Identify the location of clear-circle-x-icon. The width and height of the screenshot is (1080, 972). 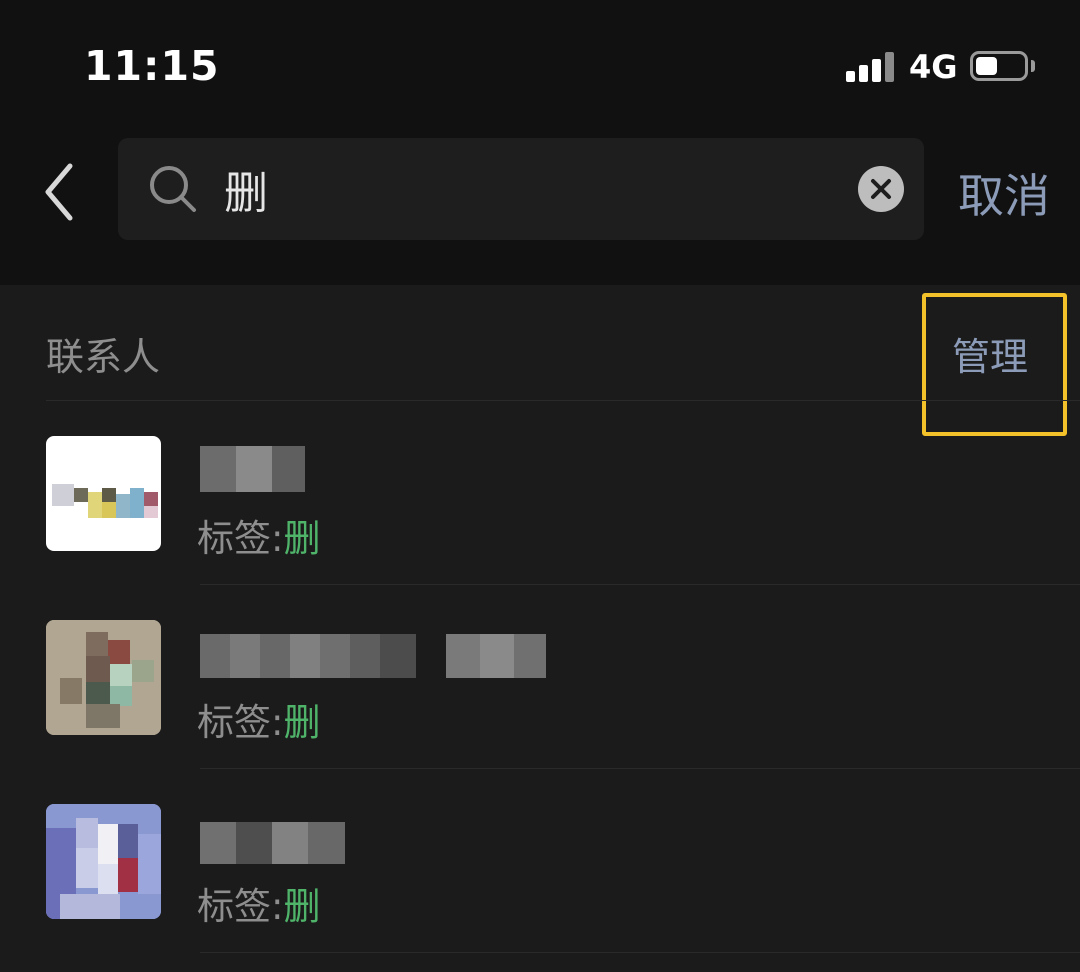
(881, 189).